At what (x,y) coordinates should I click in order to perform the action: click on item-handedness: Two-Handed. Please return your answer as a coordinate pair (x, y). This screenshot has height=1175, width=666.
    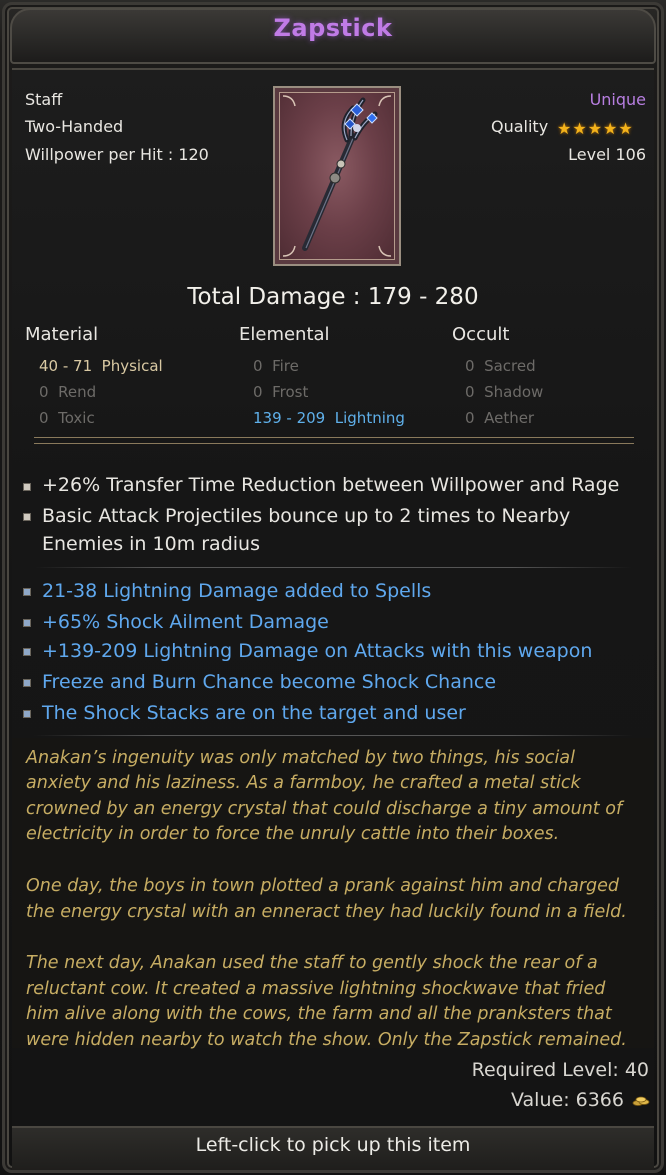
    Looking at the image, I should click on (74, 126).